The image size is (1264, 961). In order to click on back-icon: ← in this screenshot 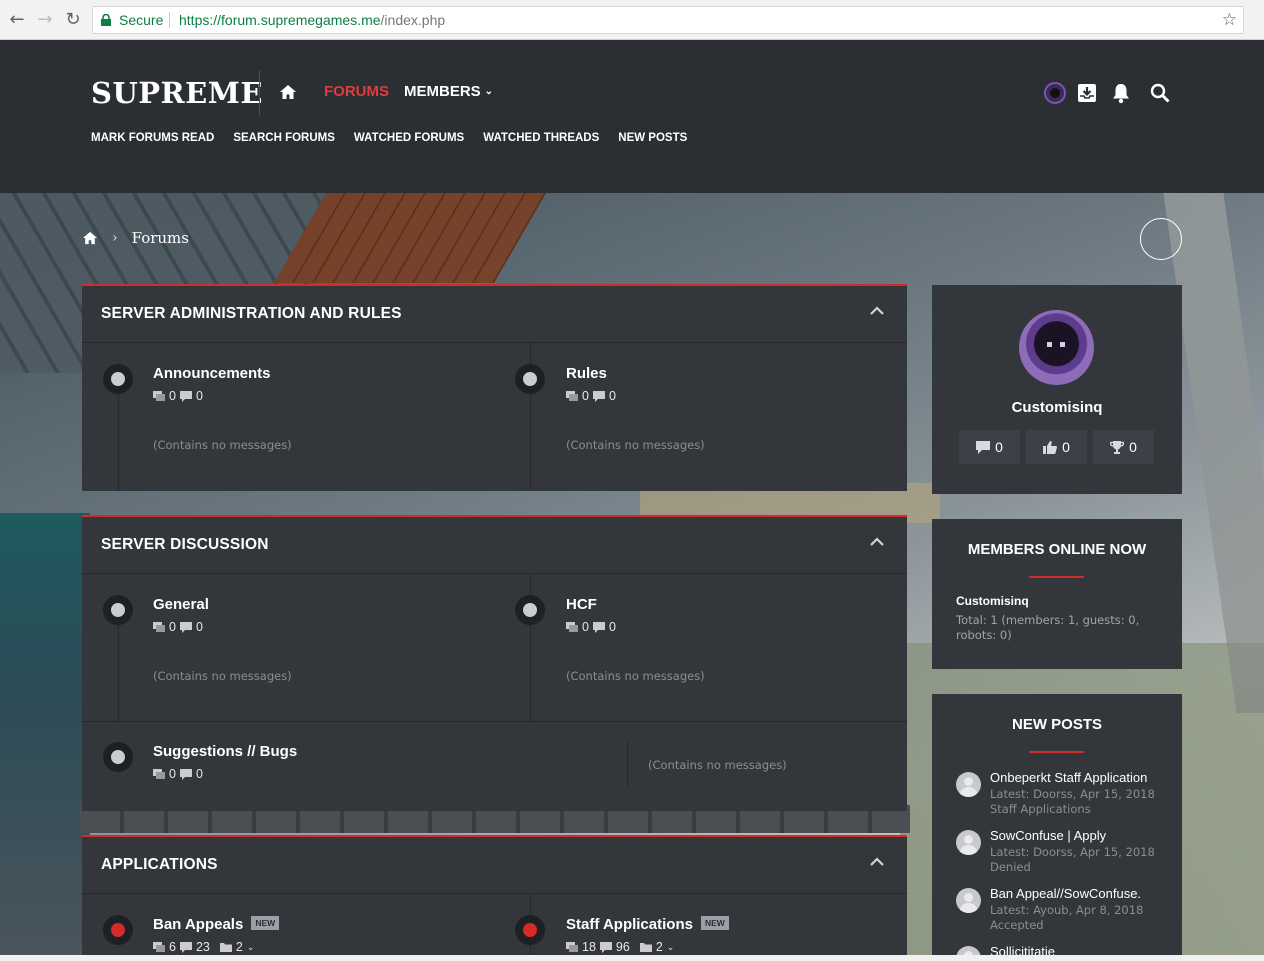, I will do `click(17, 20)`.